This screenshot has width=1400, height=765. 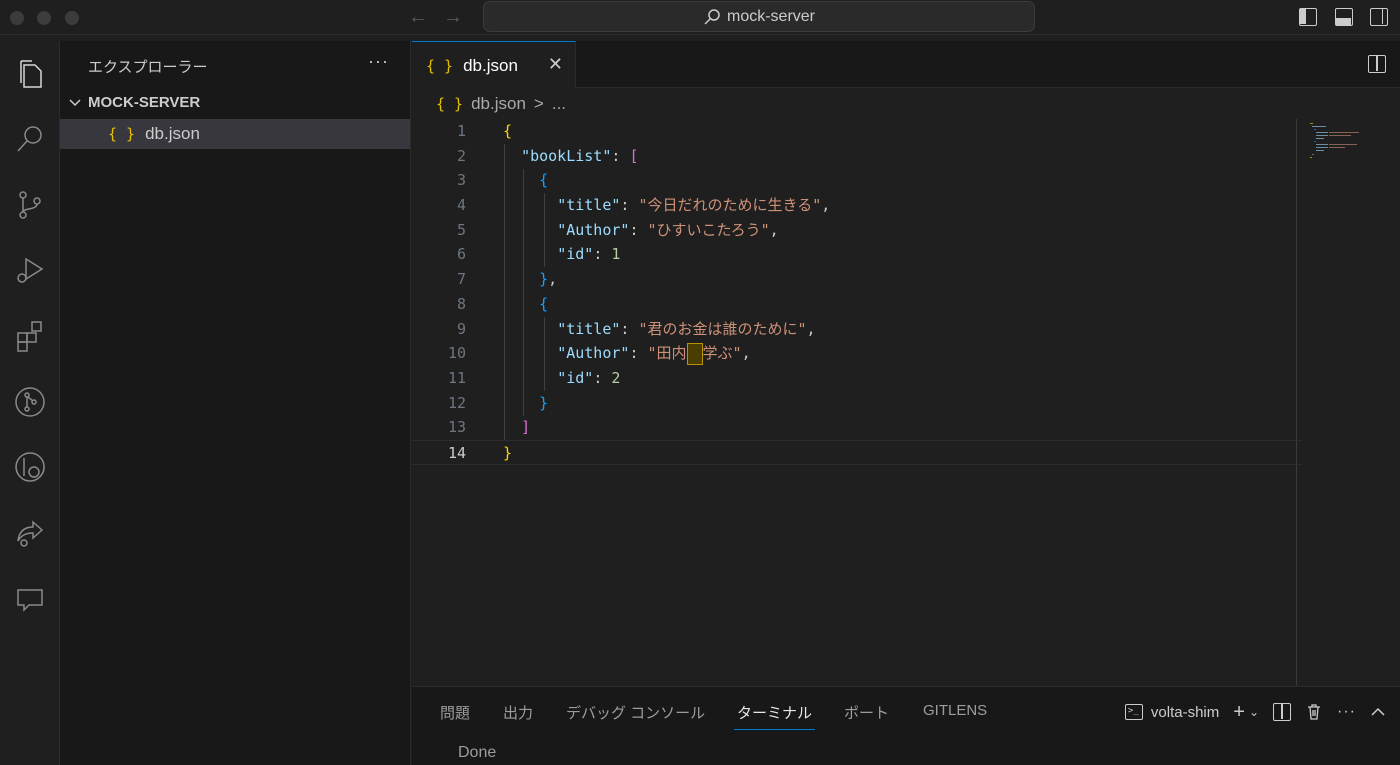 What do you see at coordinates (30, 467) in the screenshot?
I see `gitlens-icon` at bounding box center [30, 467].